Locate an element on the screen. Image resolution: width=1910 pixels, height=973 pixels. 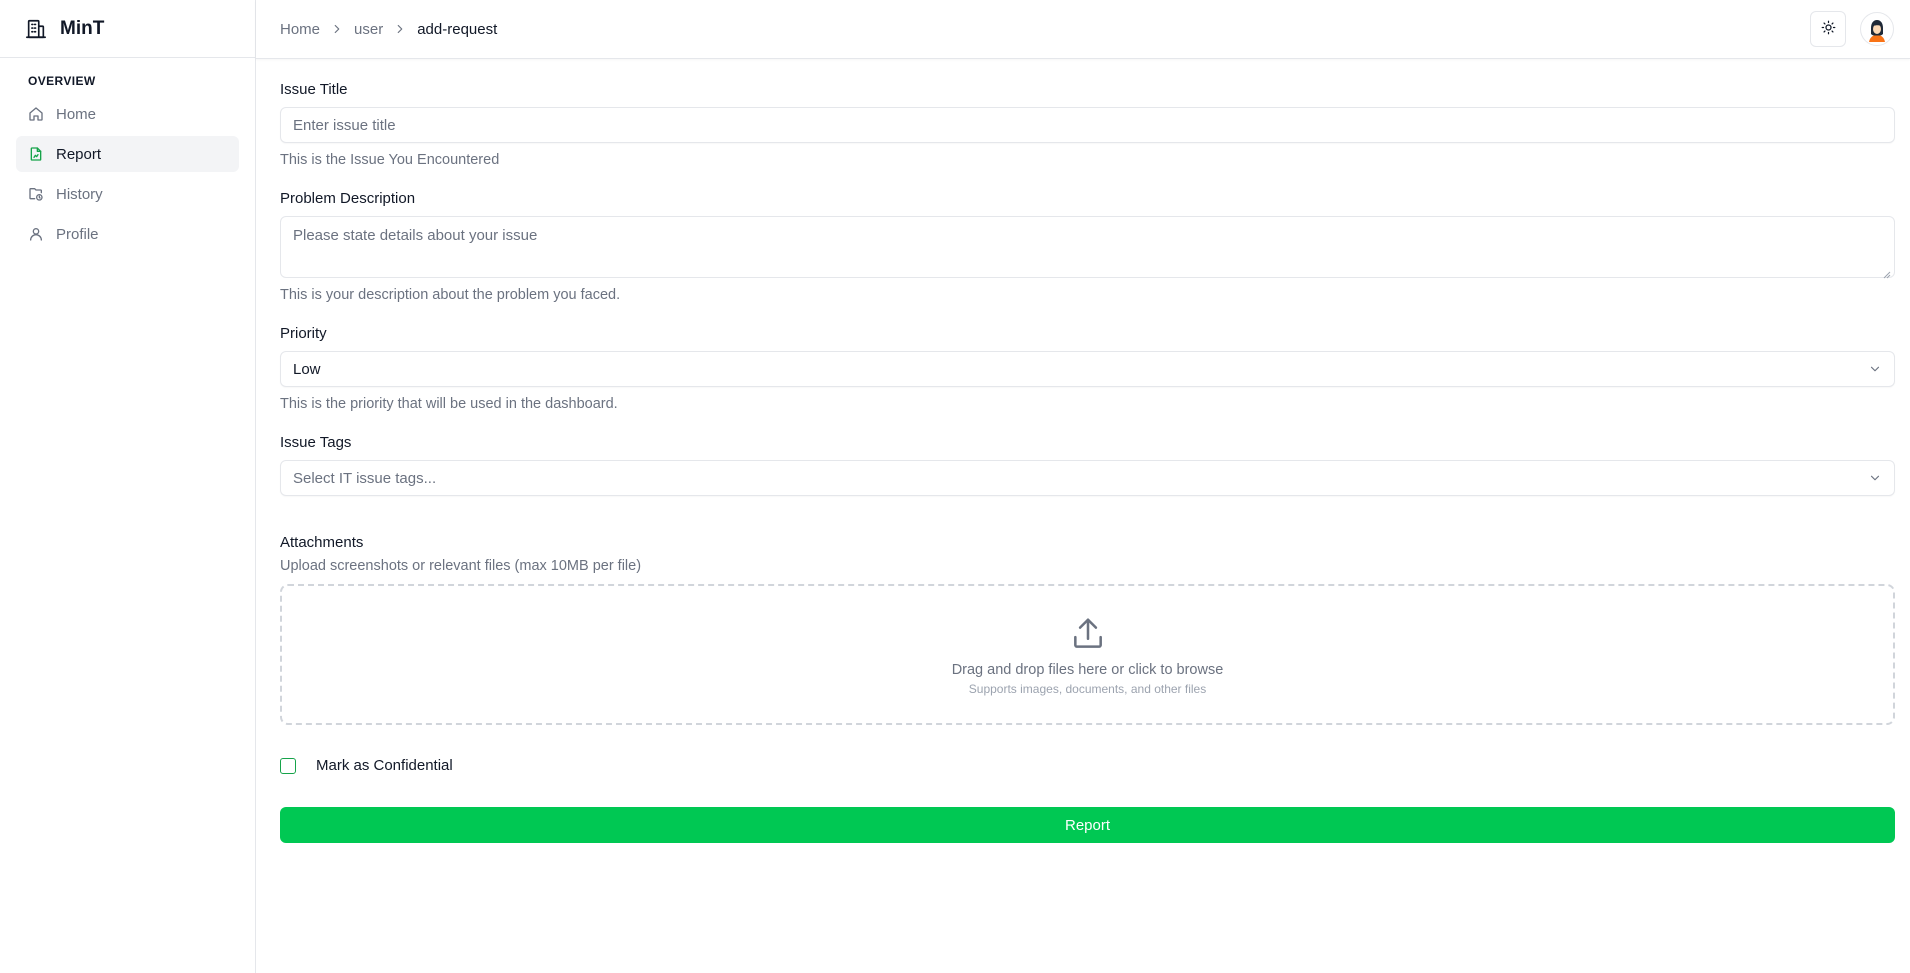
priority-label: Priority is located at coordinates (303, 333).